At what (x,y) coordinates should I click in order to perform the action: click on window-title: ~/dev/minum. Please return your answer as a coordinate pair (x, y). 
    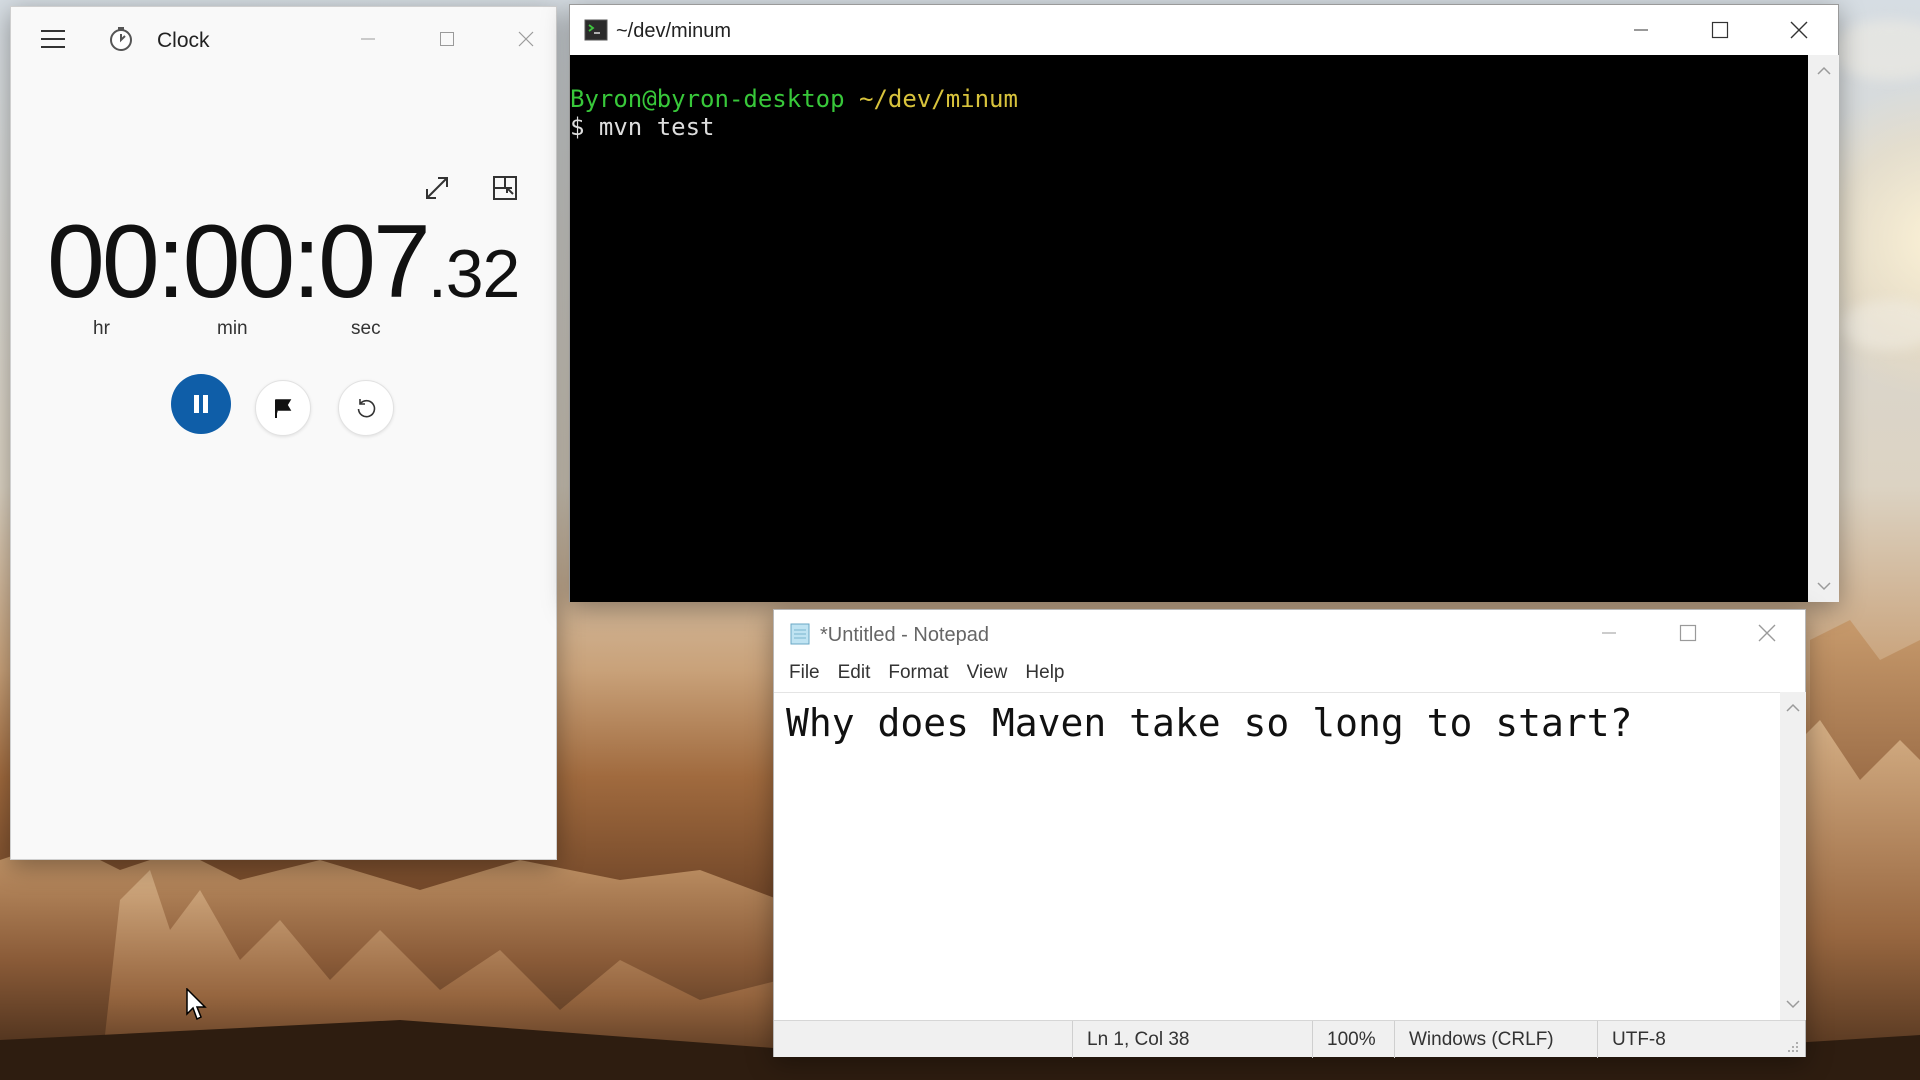
    Looking at the image, I should click on (674, 31).